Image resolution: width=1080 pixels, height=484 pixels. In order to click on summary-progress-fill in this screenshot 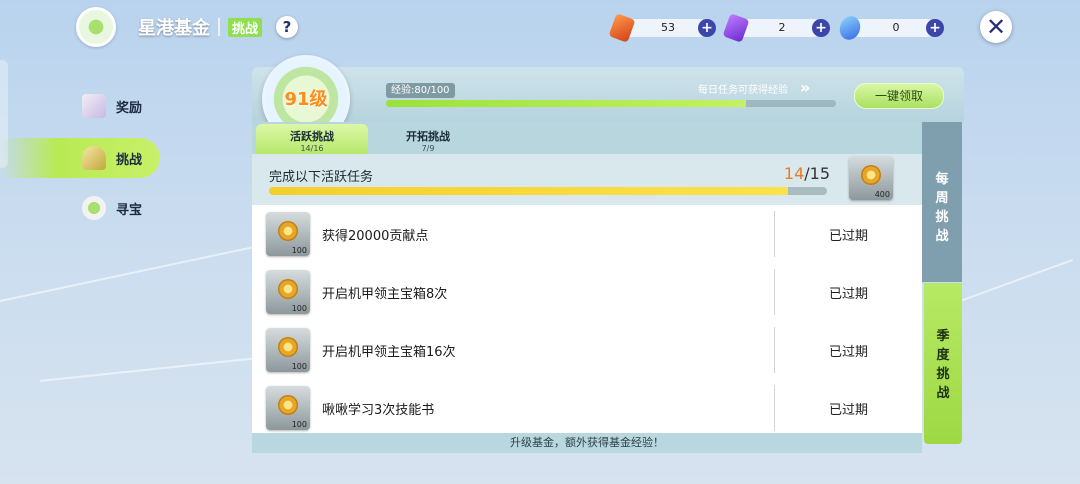, I will do `click(528, 191)`.